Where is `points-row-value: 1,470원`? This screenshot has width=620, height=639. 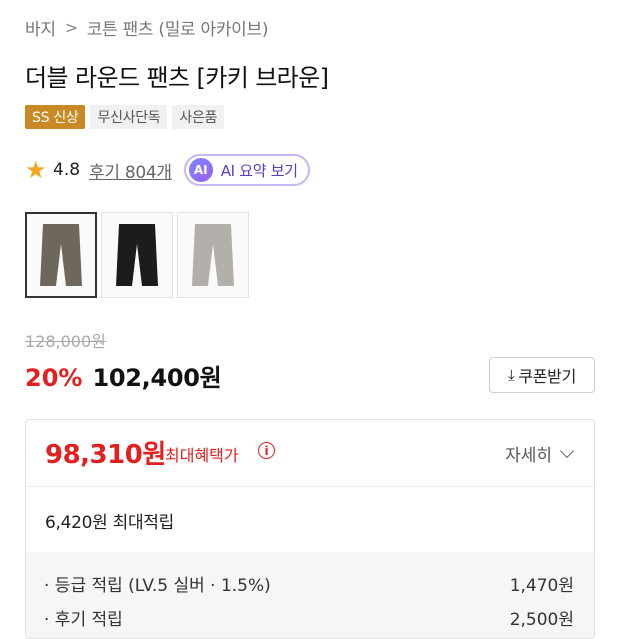
points-row-value: 1,470원 is located at coordinates (541, 586).